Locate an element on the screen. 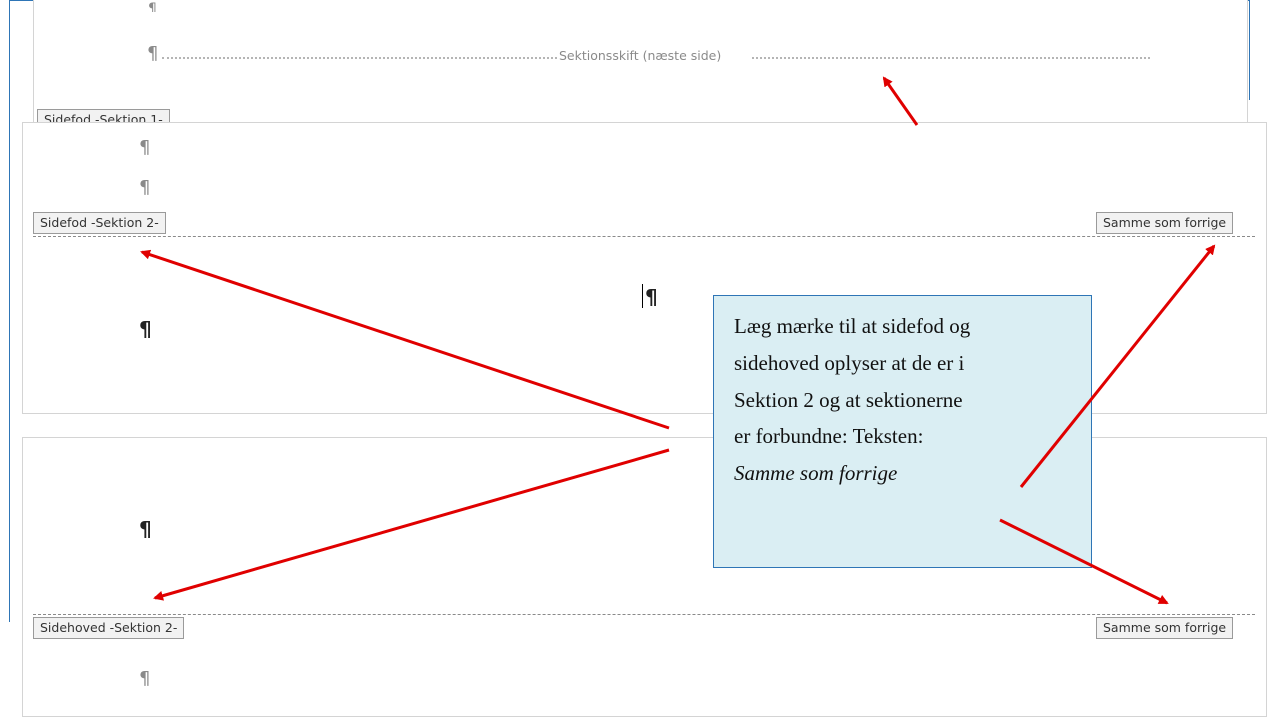  document-frame-right is located at coordinates (1249, 50).